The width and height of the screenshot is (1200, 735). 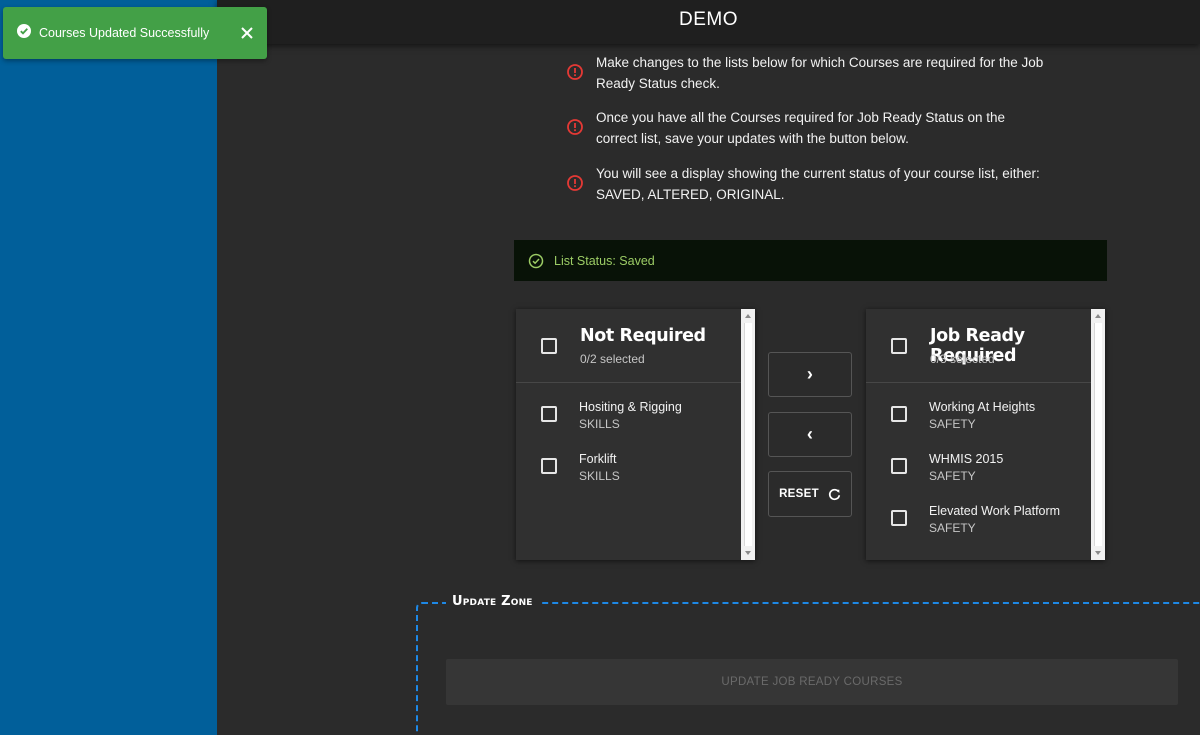 I want to click on chevron-right-icon: ›, so click(x=810, y=374).